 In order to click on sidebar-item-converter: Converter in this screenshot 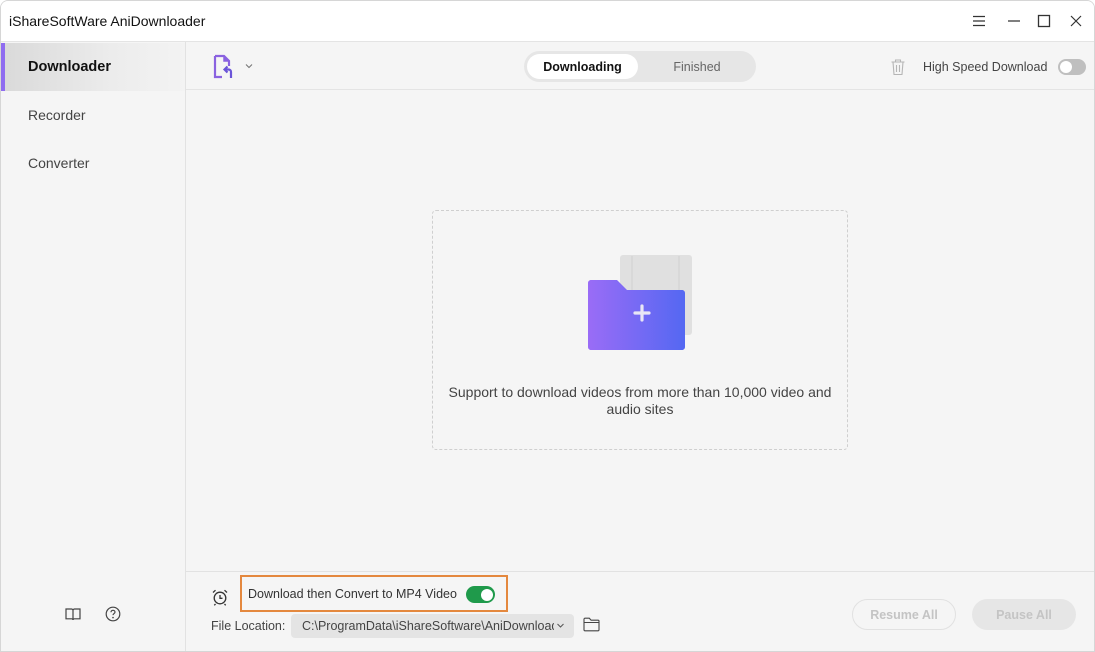, I will do `click(93, 163)`.